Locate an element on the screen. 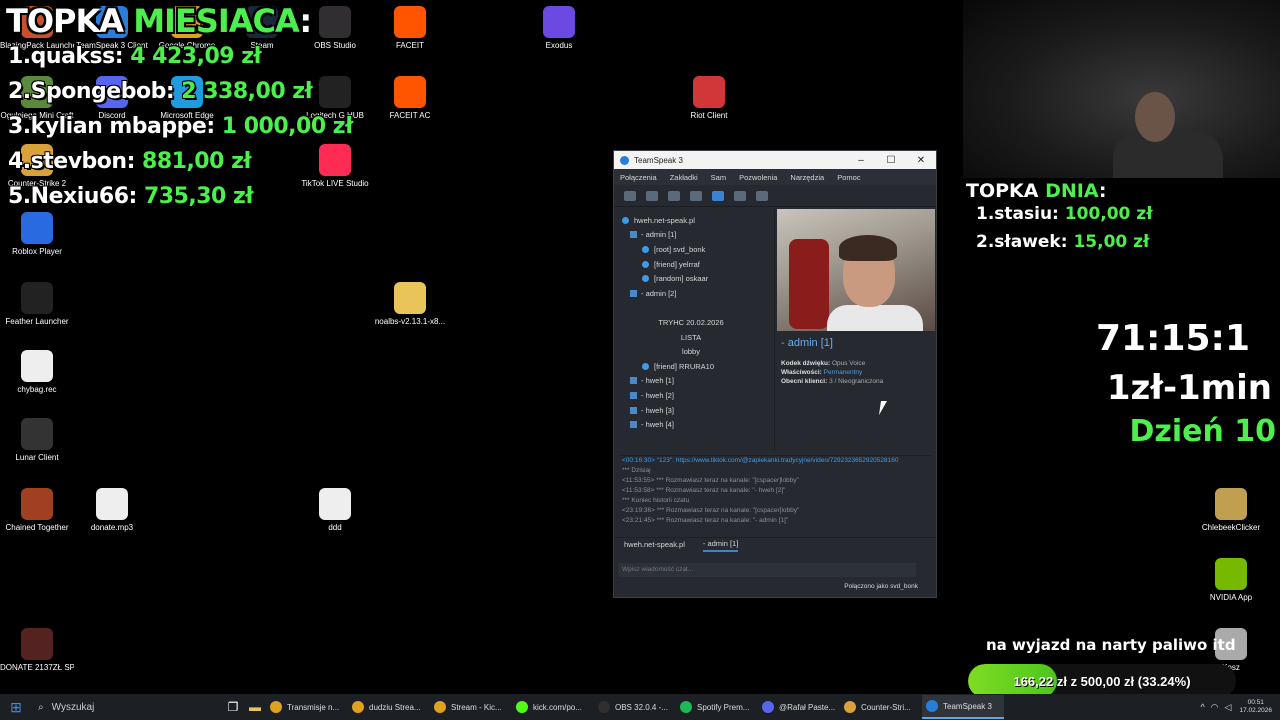  donation-goal-bar: 166,22 zł z 500,00 zł (33.24%) is located at coordinates (1102, 681).